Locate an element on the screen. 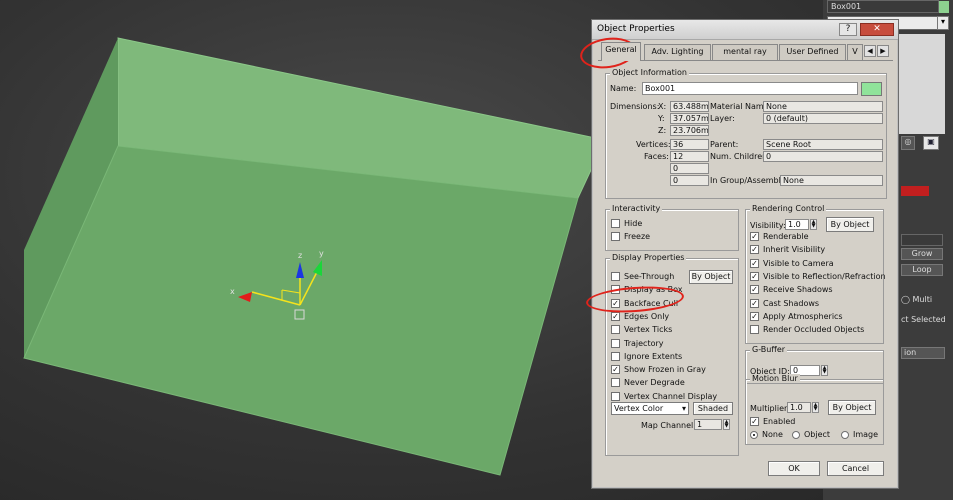  loop-button: Loop is located at coordinates (922, 270).